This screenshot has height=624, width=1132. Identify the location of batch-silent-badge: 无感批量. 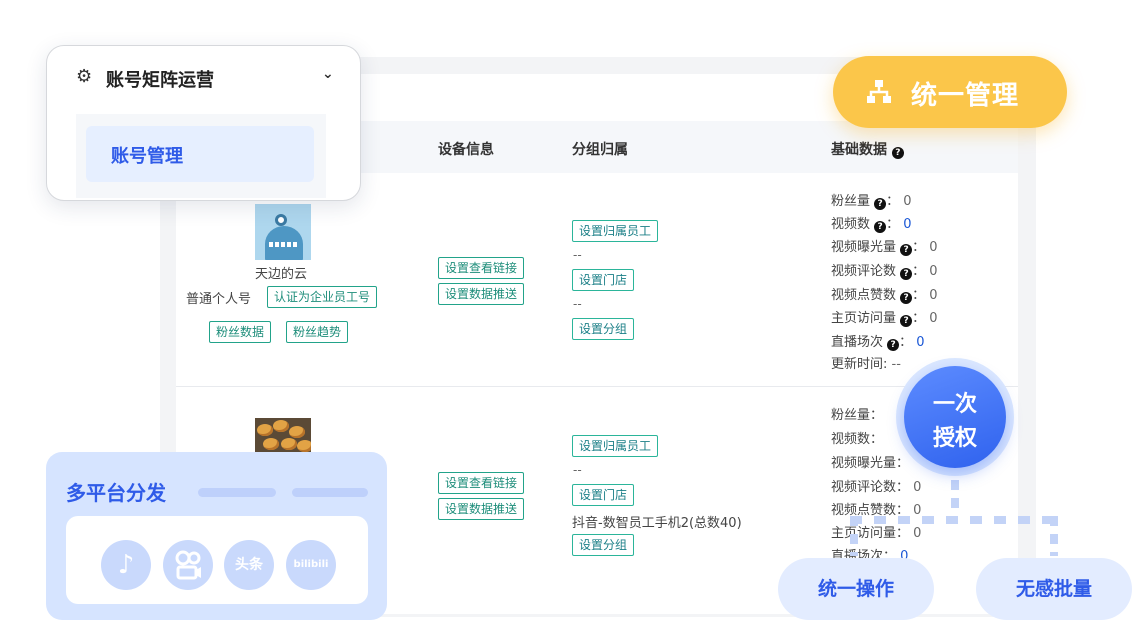
(1054, 589).